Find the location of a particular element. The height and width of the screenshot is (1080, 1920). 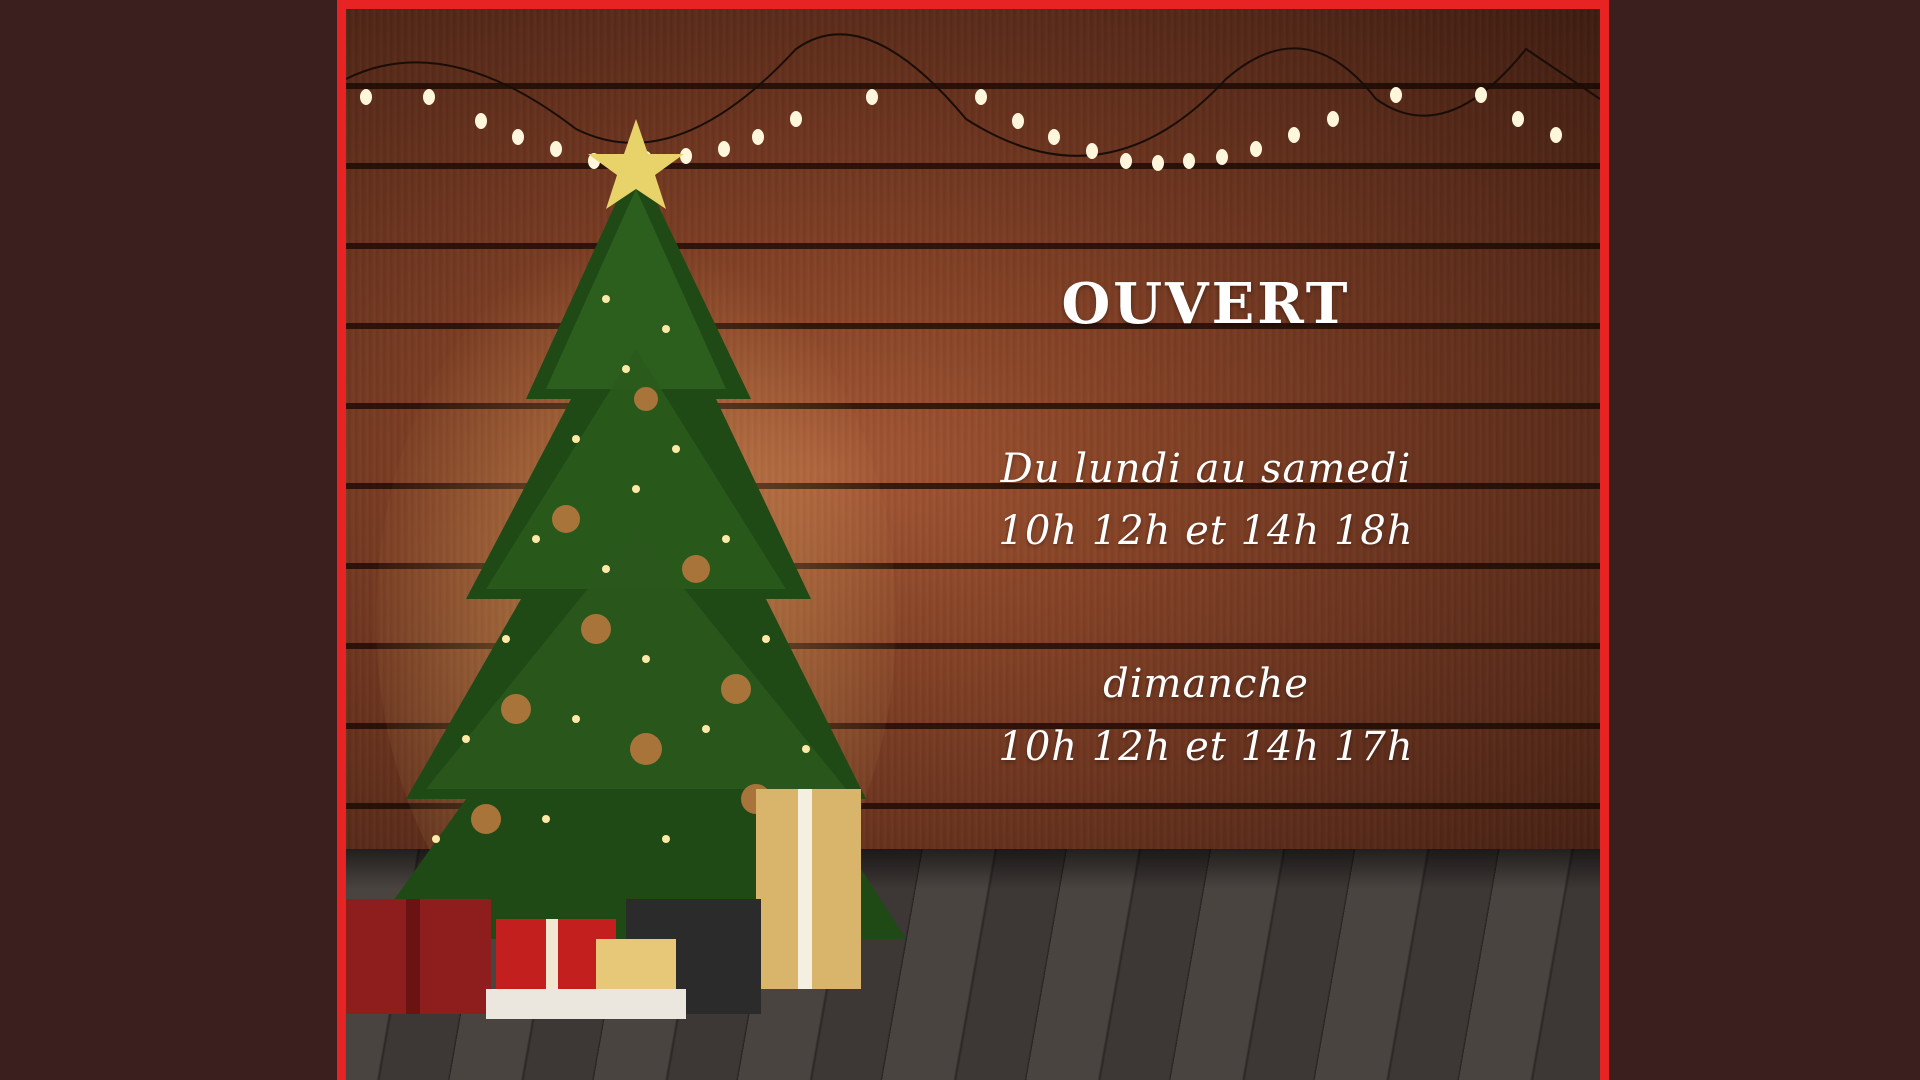

weekday-hours: 10h 12h et 14h 18h is located at coordinates (1206, 531).